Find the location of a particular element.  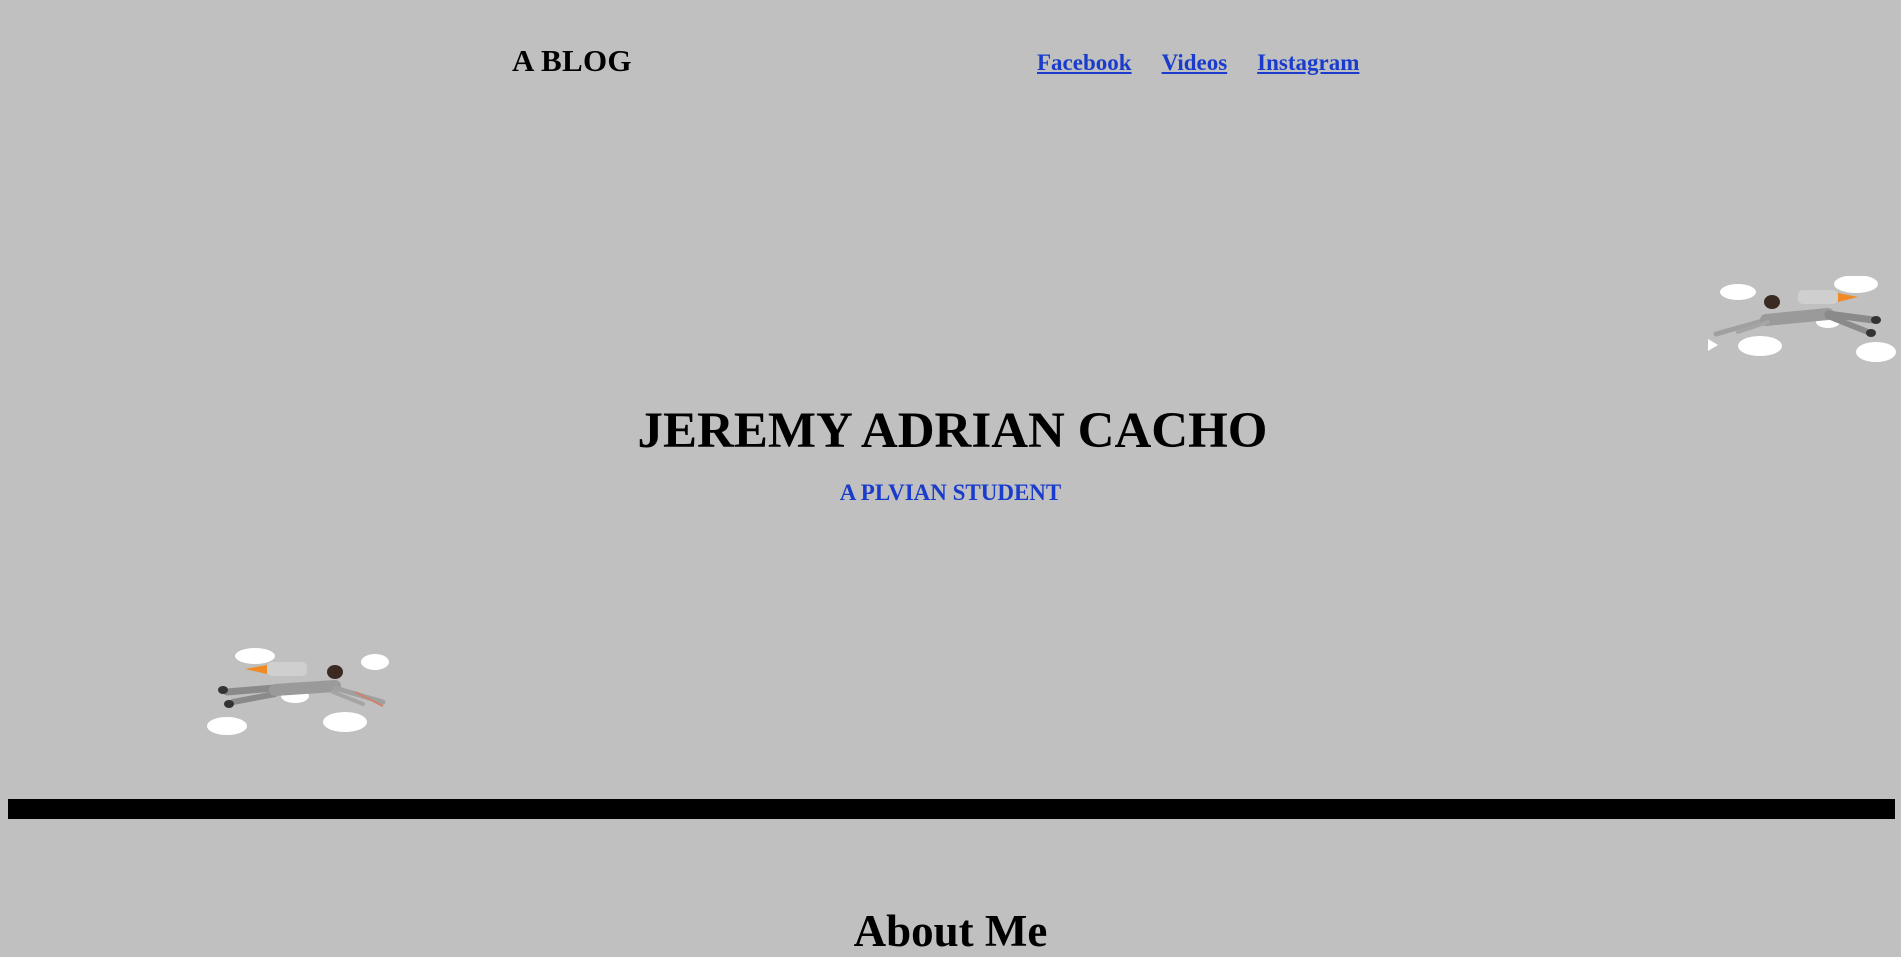

site-logo: A BLOG is located at coordinates (572, 60).